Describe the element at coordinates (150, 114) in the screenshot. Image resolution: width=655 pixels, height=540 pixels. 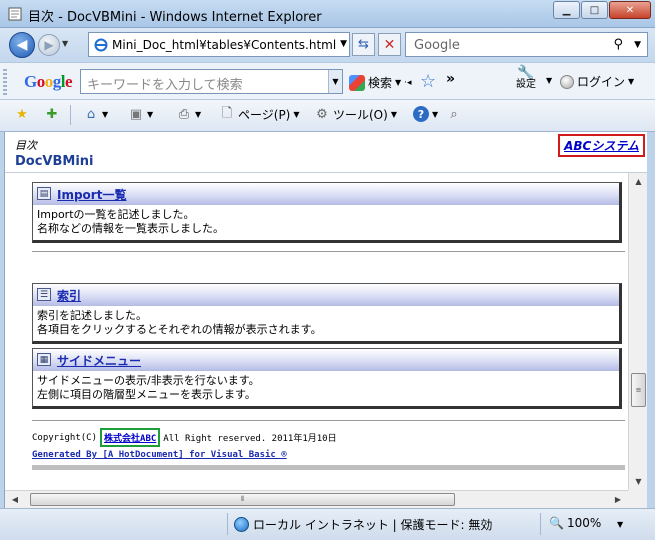
I see `feeds-dropdown-icon: ▼` at that location.